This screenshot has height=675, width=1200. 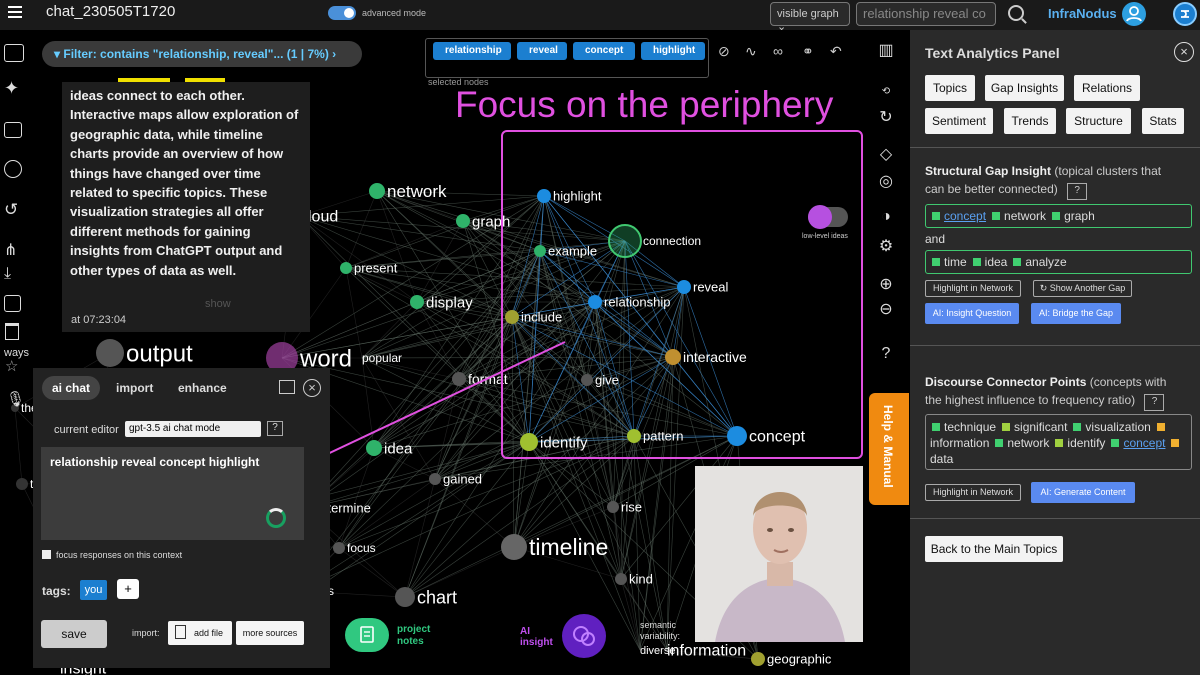 What do you see at coordinates (1083, 492) in the screenshot?
I see `ai-generate-content-button: AI: Generate Content` at bounding box center [1083, 492].